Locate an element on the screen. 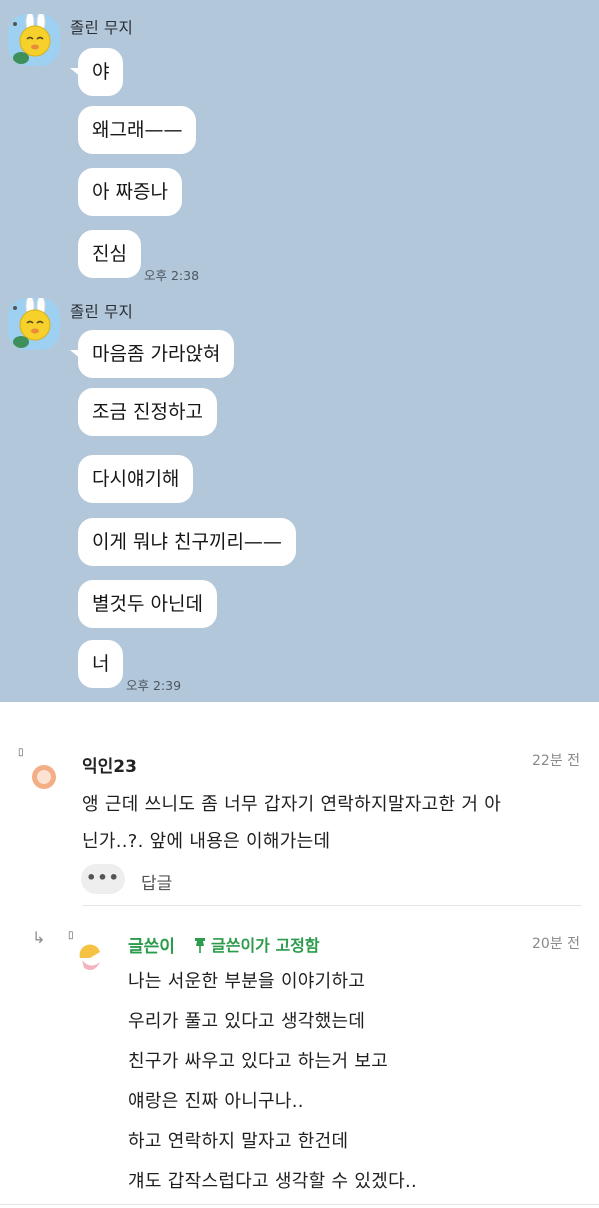 This screenshot has width=599, height=1208. comment-line: 닌가..?. 앞에 내용은 이해가는데 is located at coordinates (206, 841).